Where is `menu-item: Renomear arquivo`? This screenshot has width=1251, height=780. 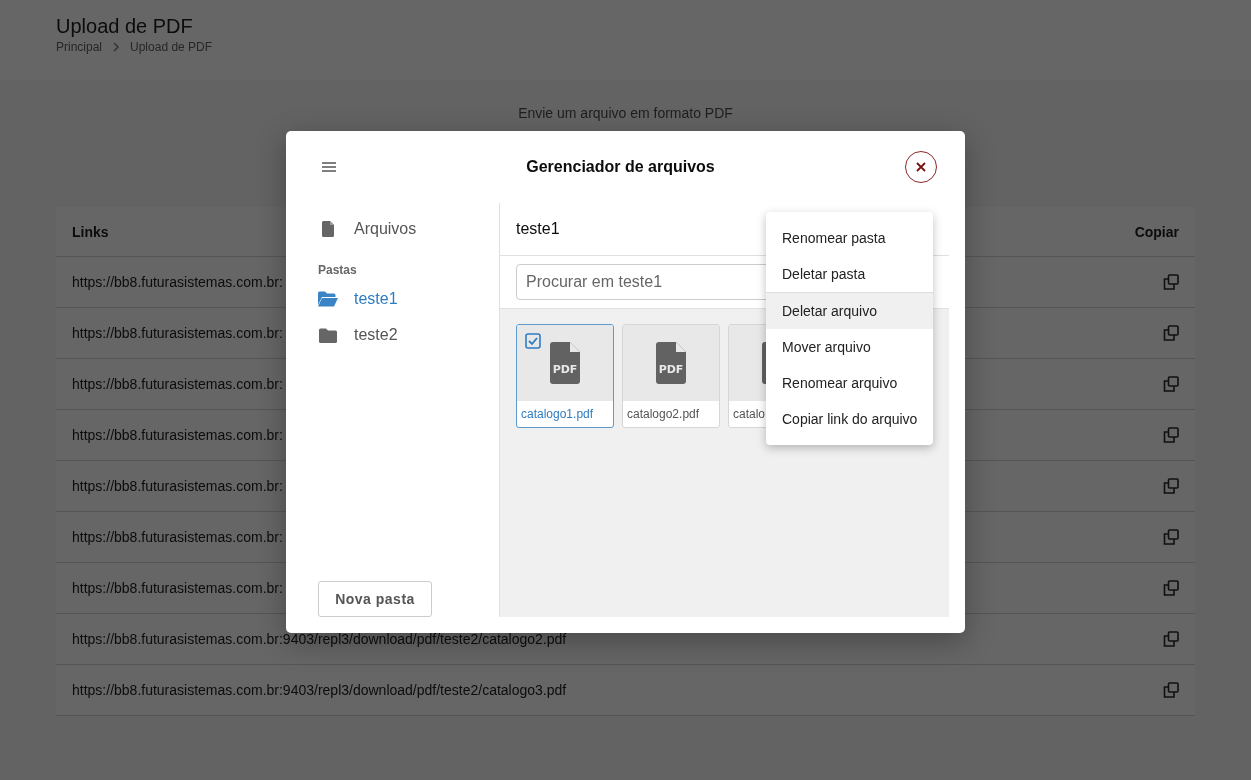 menu-item: Renomear arquivo is located at coordinates (849, 383).